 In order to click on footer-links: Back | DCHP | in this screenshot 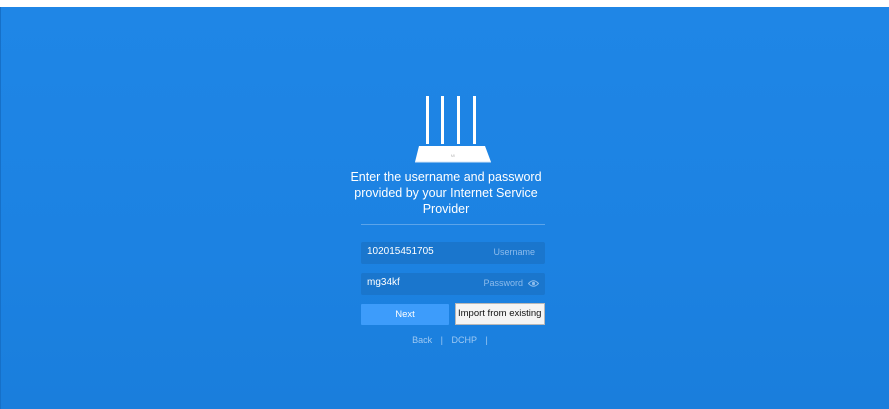, I will do `click(453, 340)`.